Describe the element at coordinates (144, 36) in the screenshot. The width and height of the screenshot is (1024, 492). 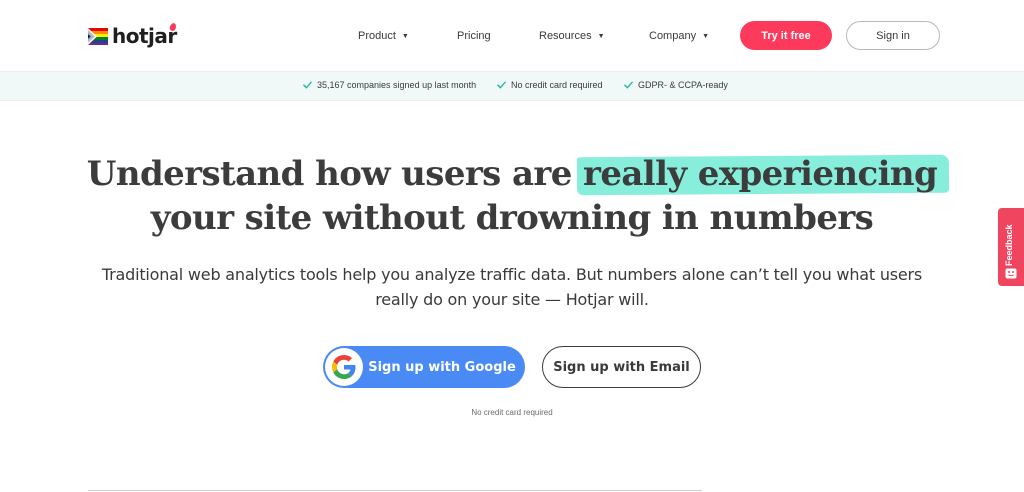
I see `logo-wordmark: hotjar` at that location.